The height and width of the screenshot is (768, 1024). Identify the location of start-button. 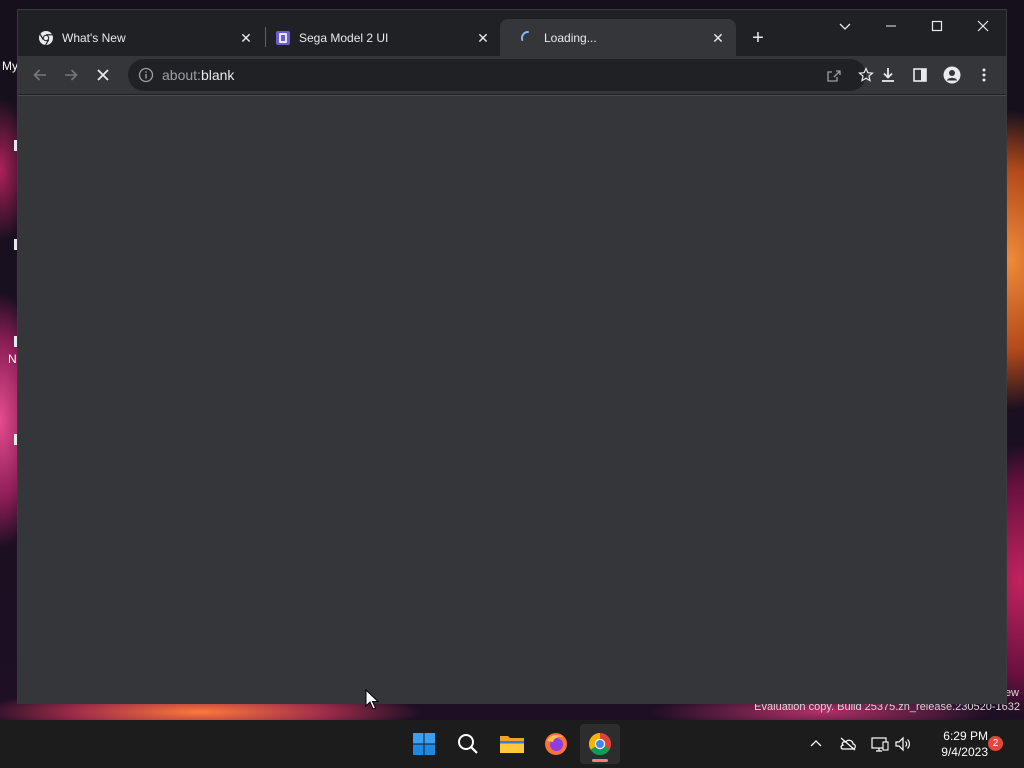
(424, 744).